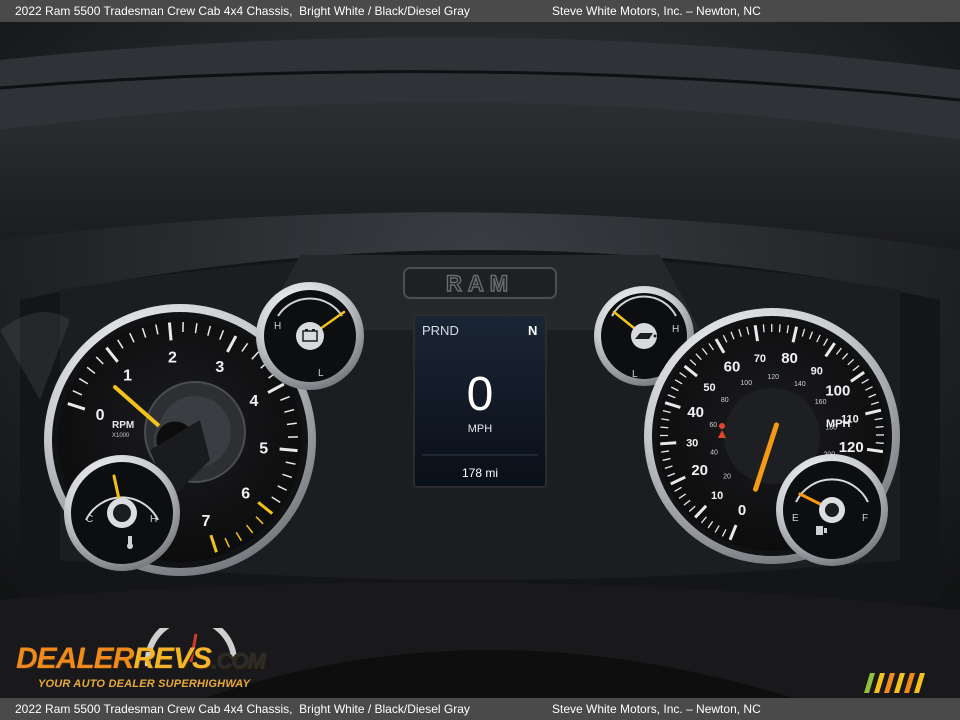  I want to click on fuel-gauge-e: E, so click(795, 518).